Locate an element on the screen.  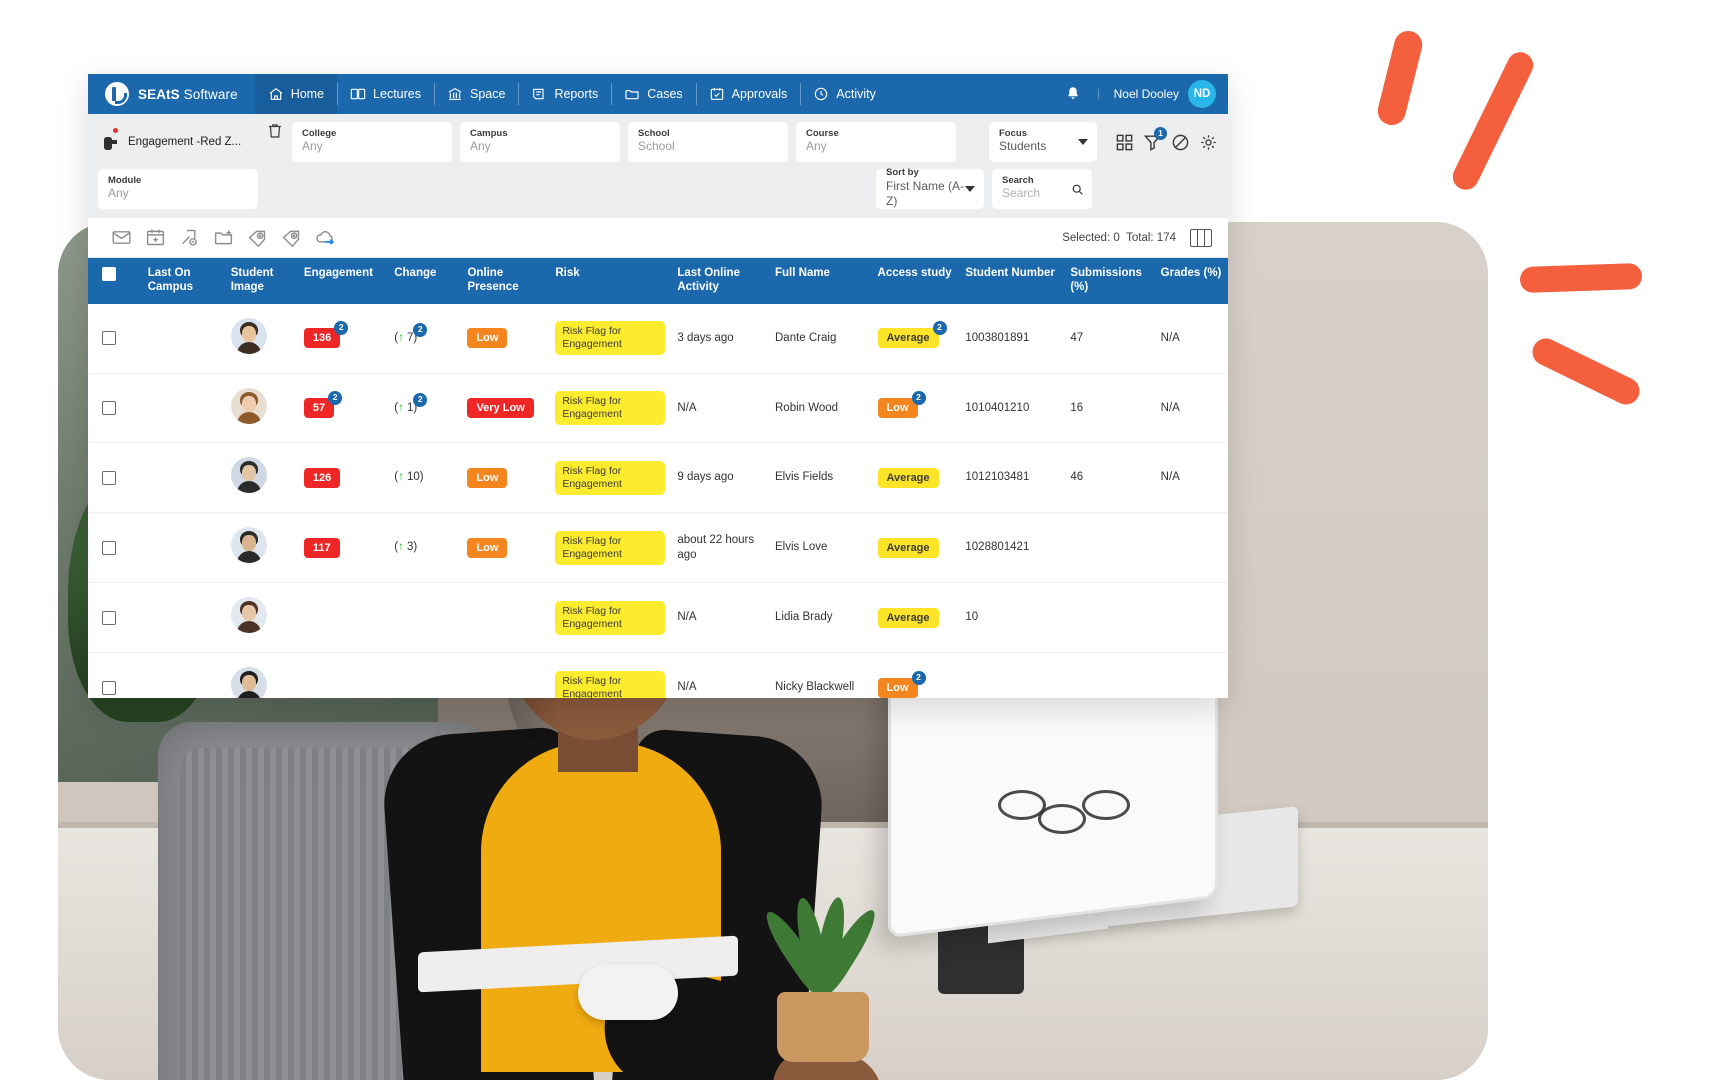
grades-cell: N/A is located at coordinates (1191, 338).